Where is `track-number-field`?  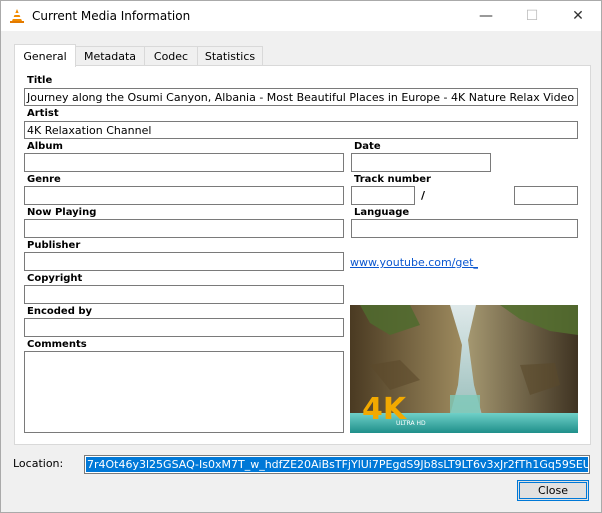
track-number-field is located at coordinates (383, 195).